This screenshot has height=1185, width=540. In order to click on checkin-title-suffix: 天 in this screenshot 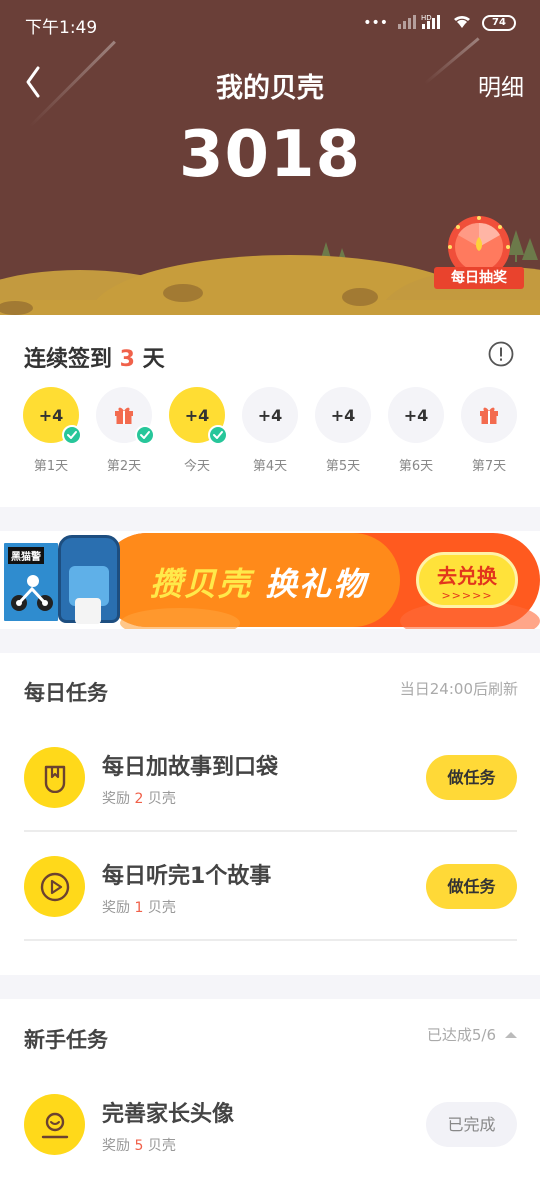, I will do `click(149, 359)`.